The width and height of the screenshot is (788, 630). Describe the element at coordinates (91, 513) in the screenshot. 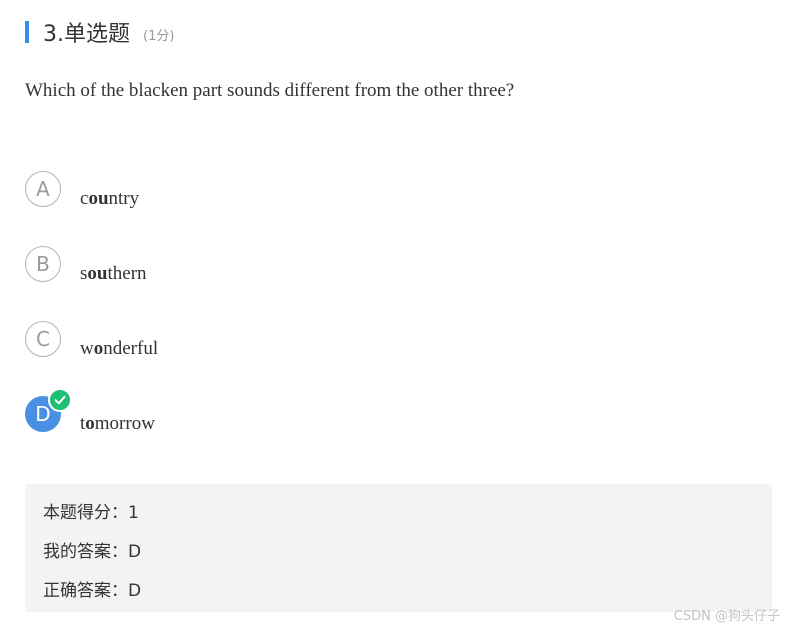

I see `score-line: 本题得分：1` at that location.